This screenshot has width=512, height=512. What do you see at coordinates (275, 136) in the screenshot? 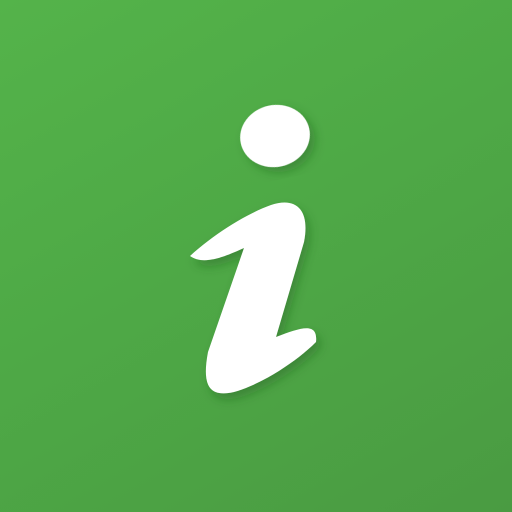
I see `info-dot` at bounding box center [275, 136].